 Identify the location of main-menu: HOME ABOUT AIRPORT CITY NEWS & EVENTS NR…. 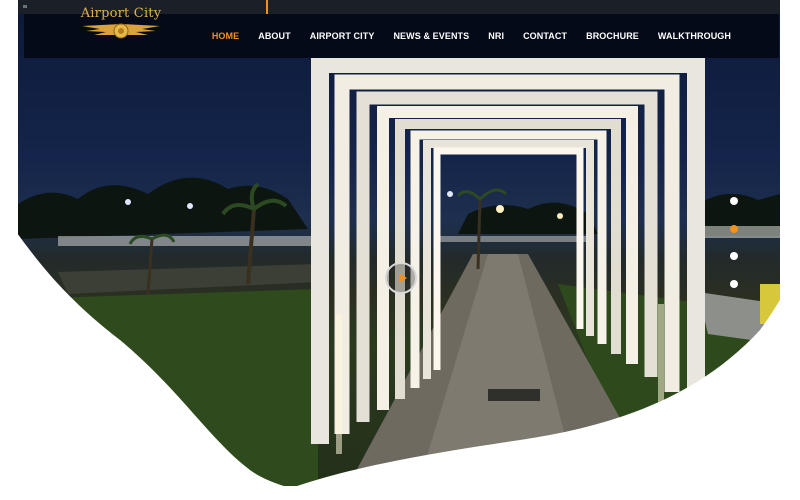
(462, 36).